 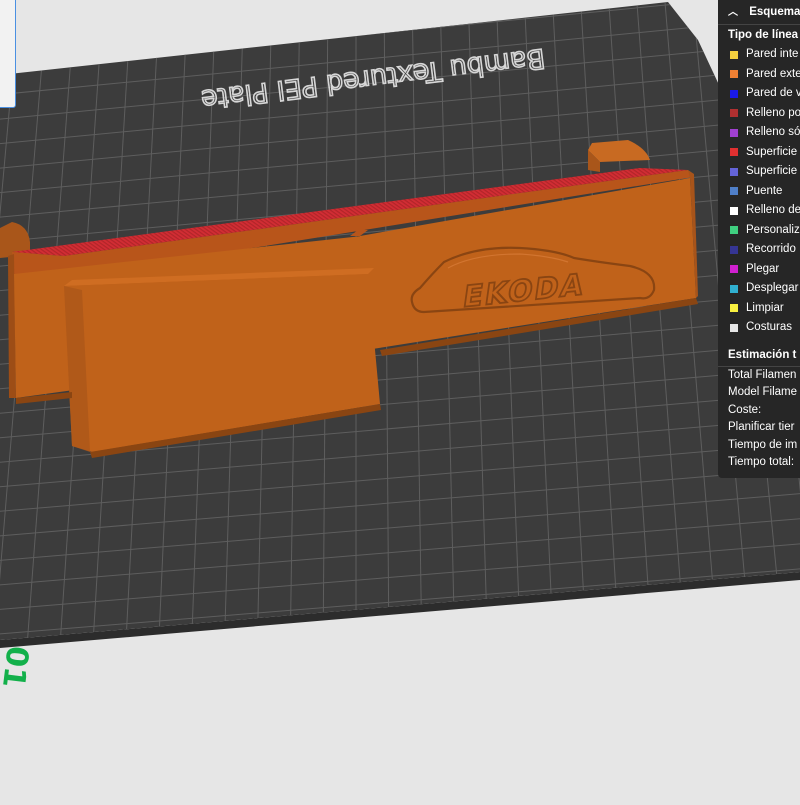 I want to click on legend-item: Personaliz, so click(x=759, y=231).